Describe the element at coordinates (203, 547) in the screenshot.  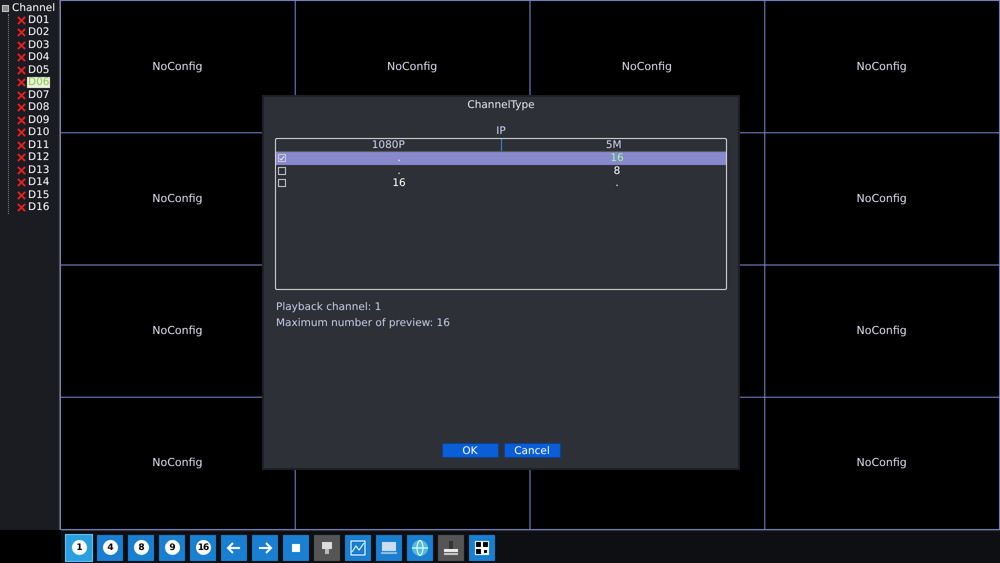
I see `toolbar-button: 16` at that location.